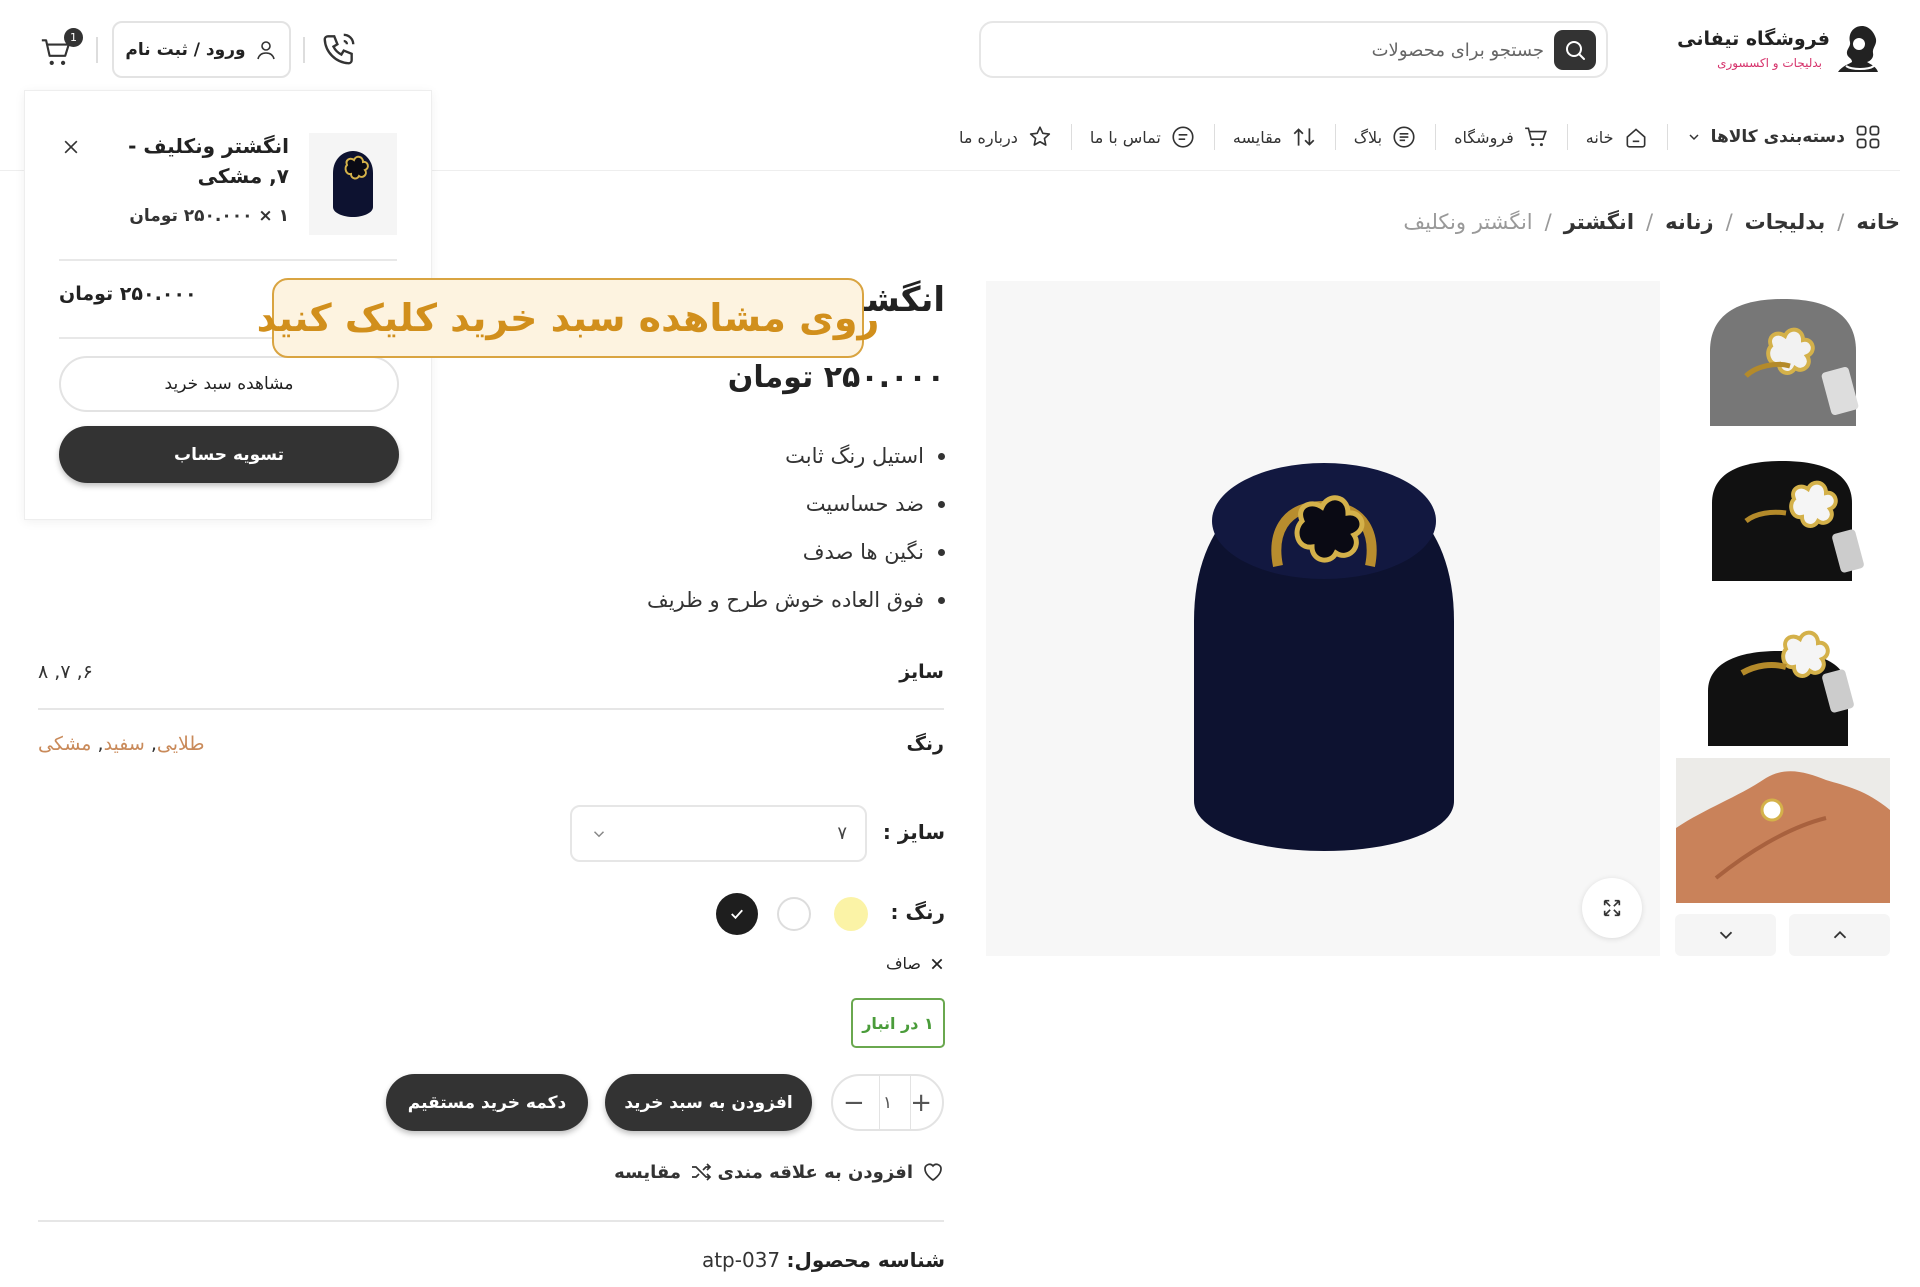 This screenshot has width=1920, height=1287. I want to click on swatch-black-selected, so click(737, 914).